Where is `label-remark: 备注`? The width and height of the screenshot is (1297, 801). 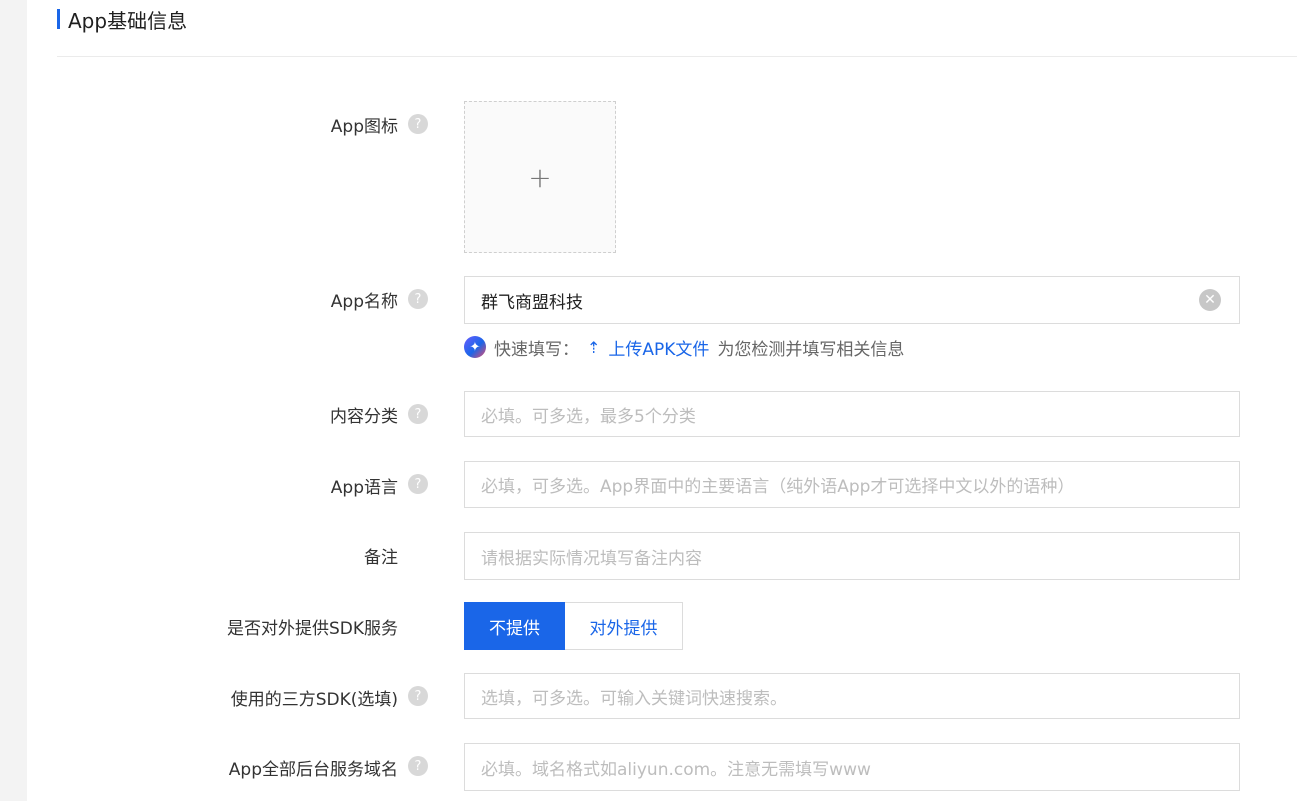
label-remark: 备注 is located at coordinates (381, 555).